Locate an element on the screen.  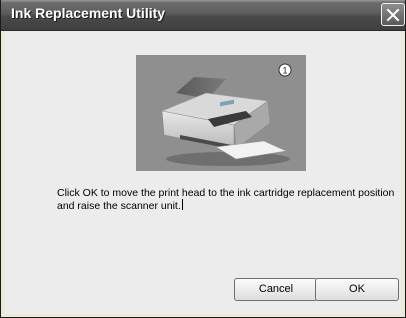
printer-drawing: 1 is located at coordinates (226, 114).